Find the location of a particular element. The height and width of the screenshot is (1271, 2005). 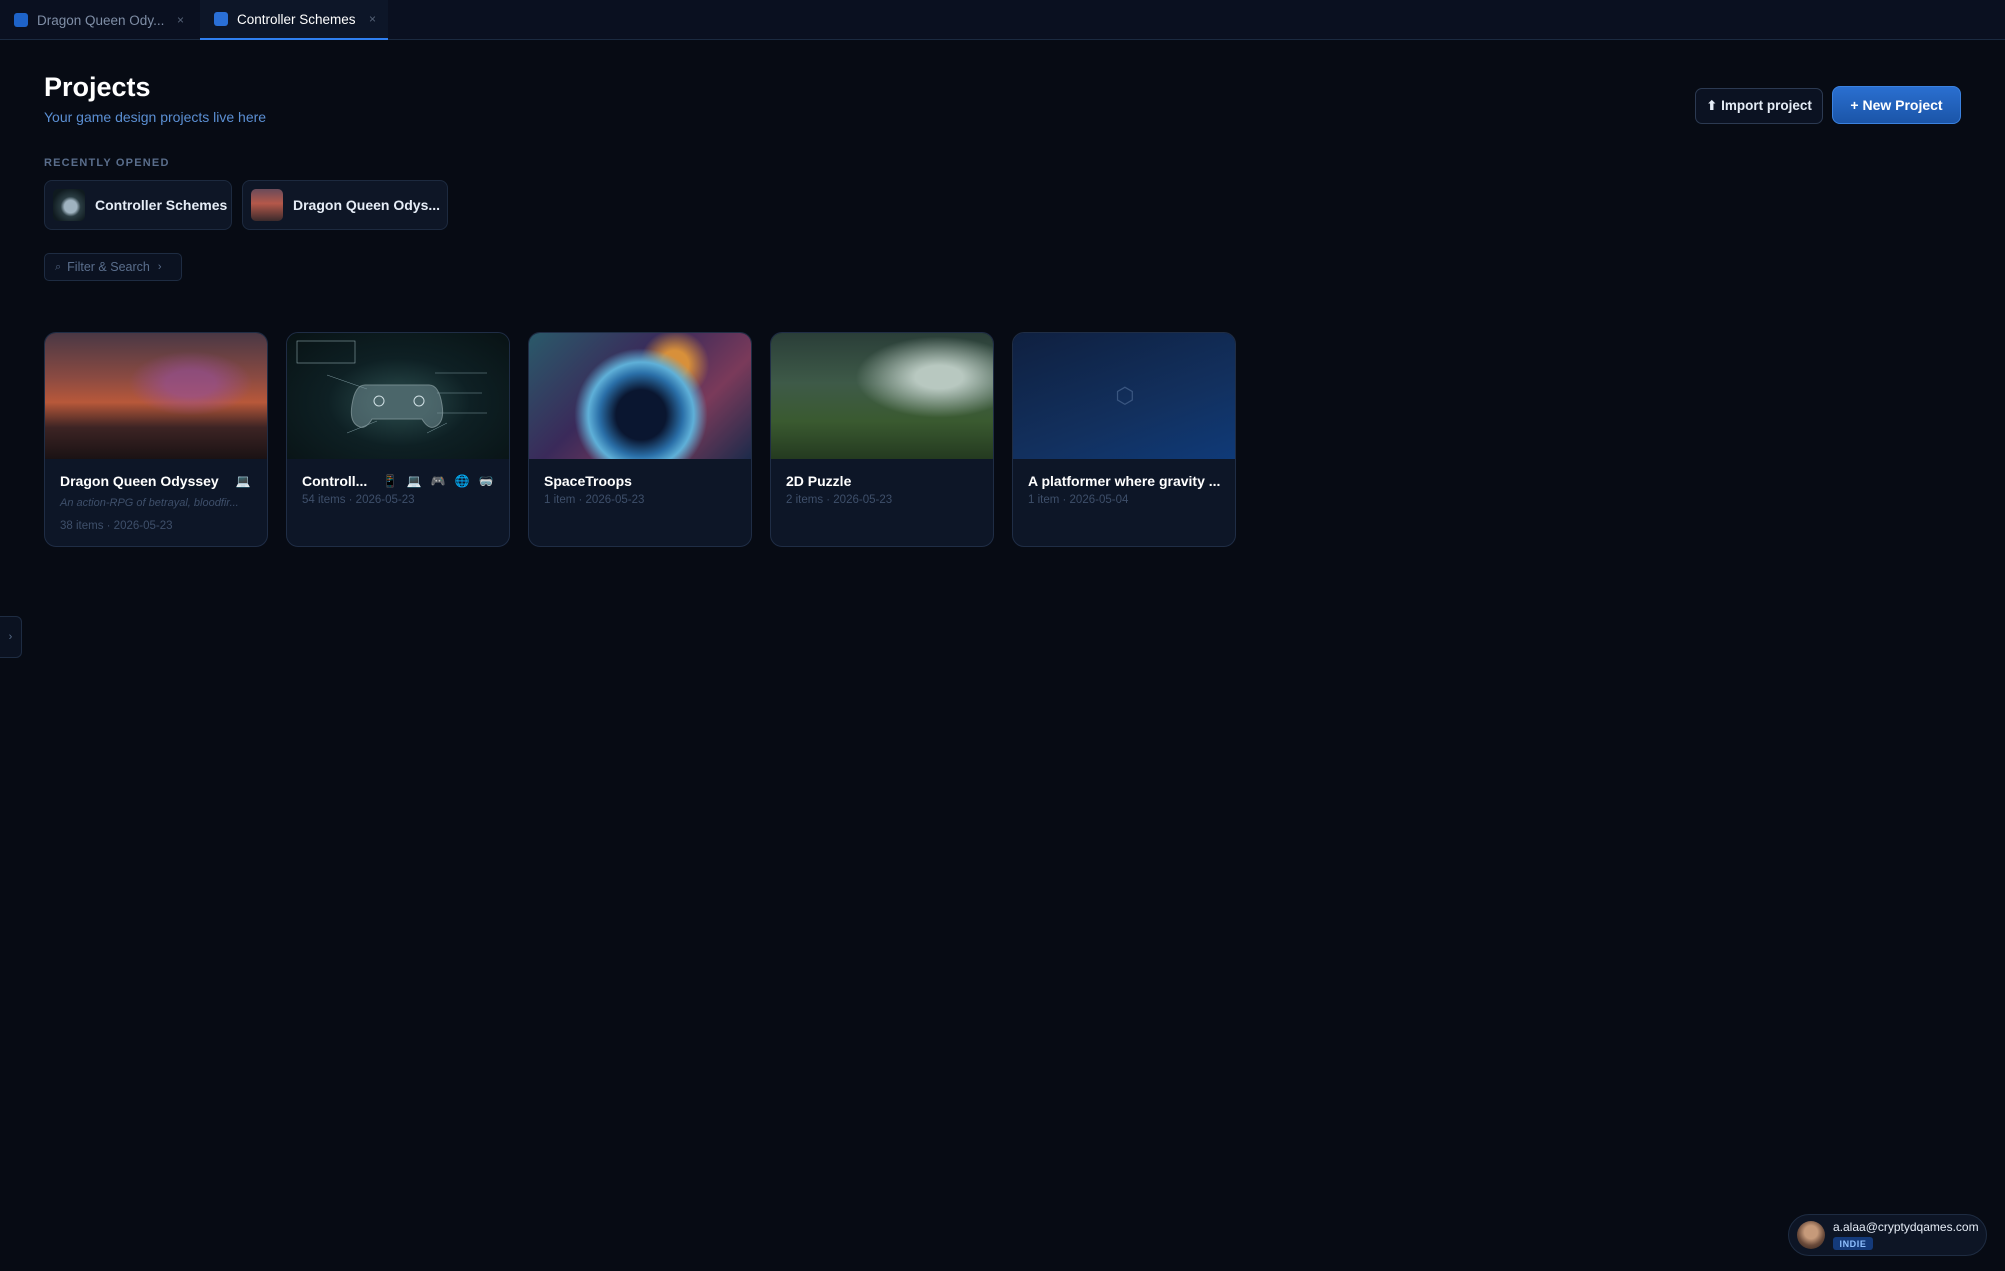

platform-icons: 📱 💻 🎮 🌐 🥽 is located at coordinates (438, 481).